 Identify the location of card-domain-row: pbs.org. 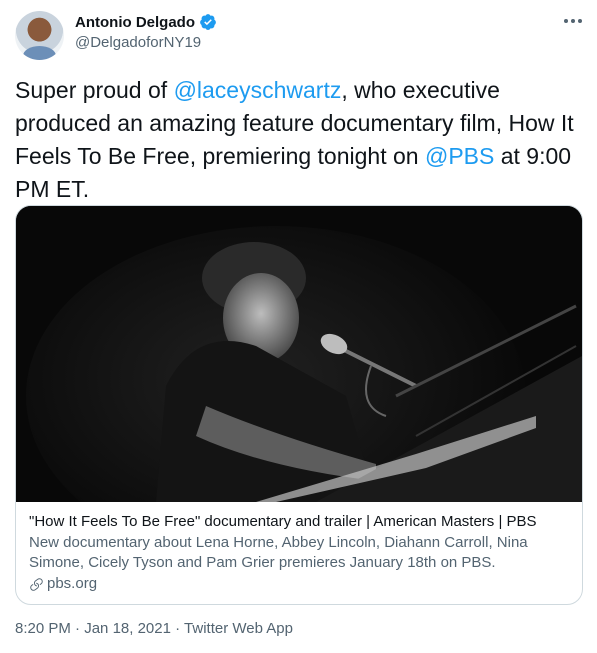
(299, 584).